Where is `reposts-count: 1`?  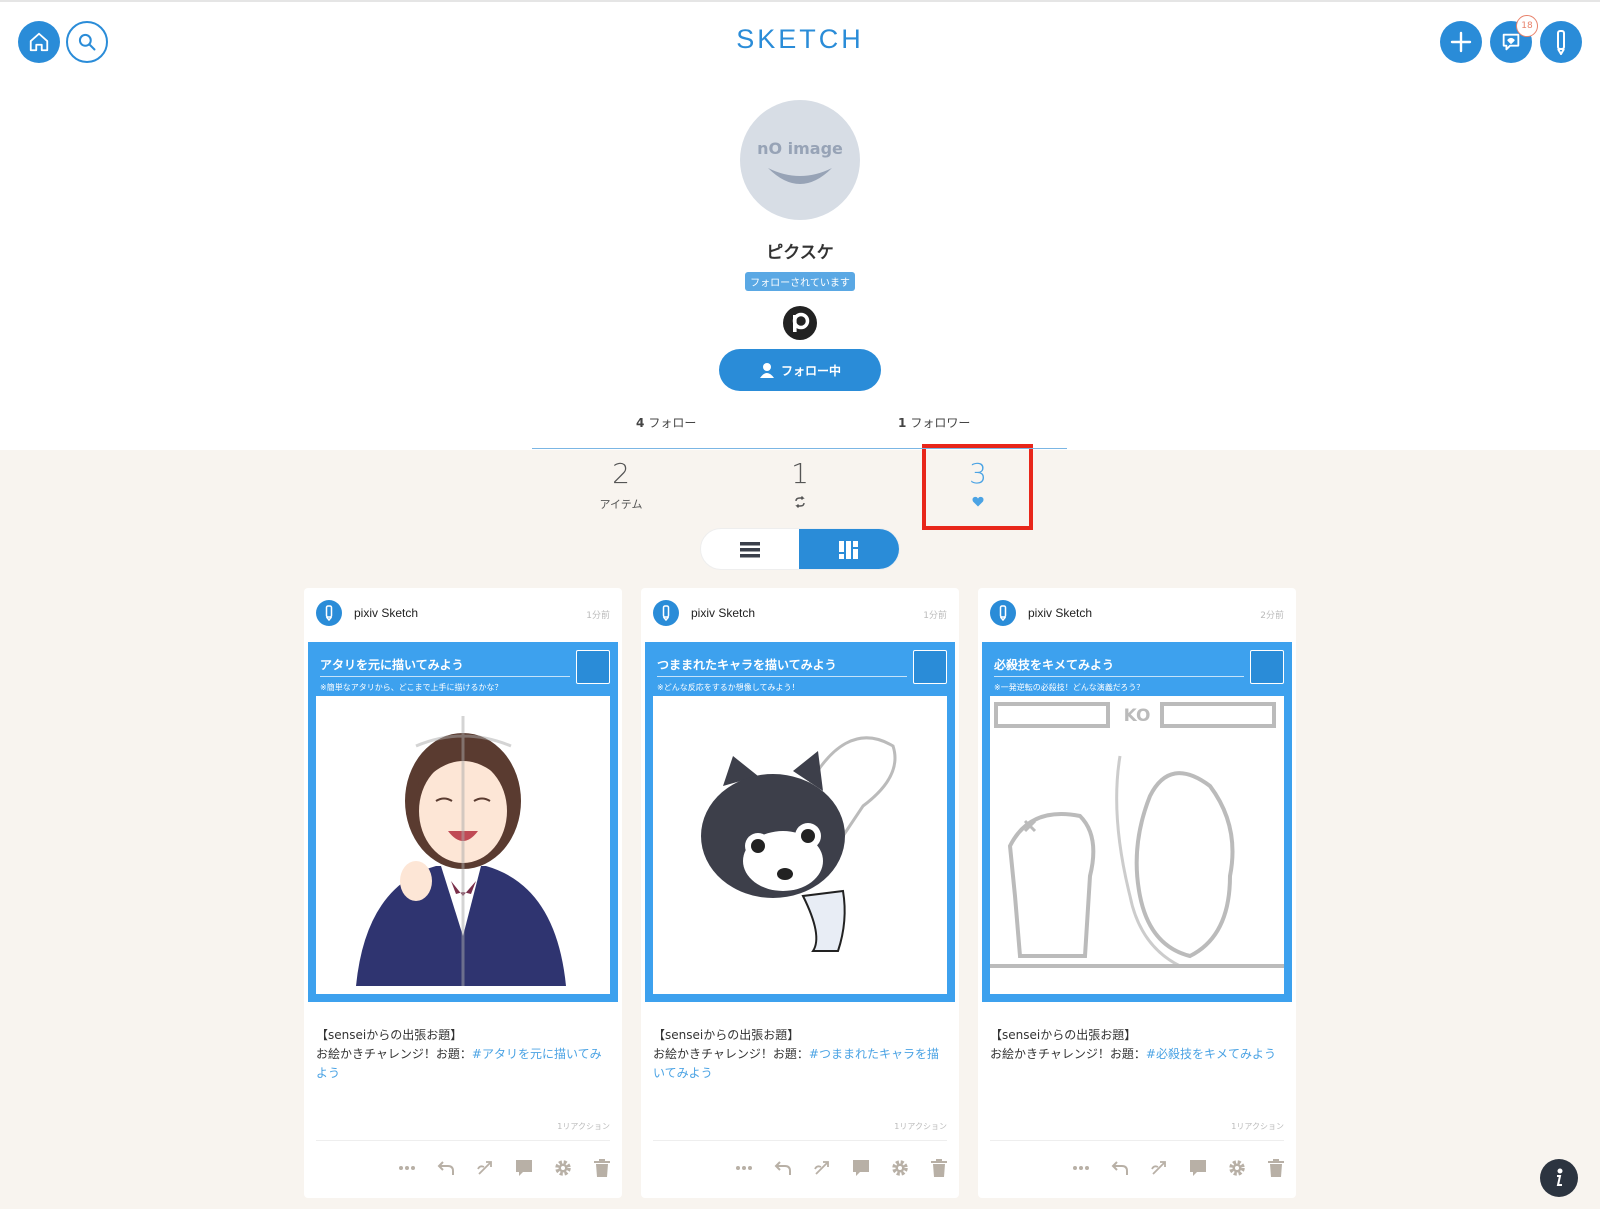 reposts-count: 1 is located at coordinates (800, 473).